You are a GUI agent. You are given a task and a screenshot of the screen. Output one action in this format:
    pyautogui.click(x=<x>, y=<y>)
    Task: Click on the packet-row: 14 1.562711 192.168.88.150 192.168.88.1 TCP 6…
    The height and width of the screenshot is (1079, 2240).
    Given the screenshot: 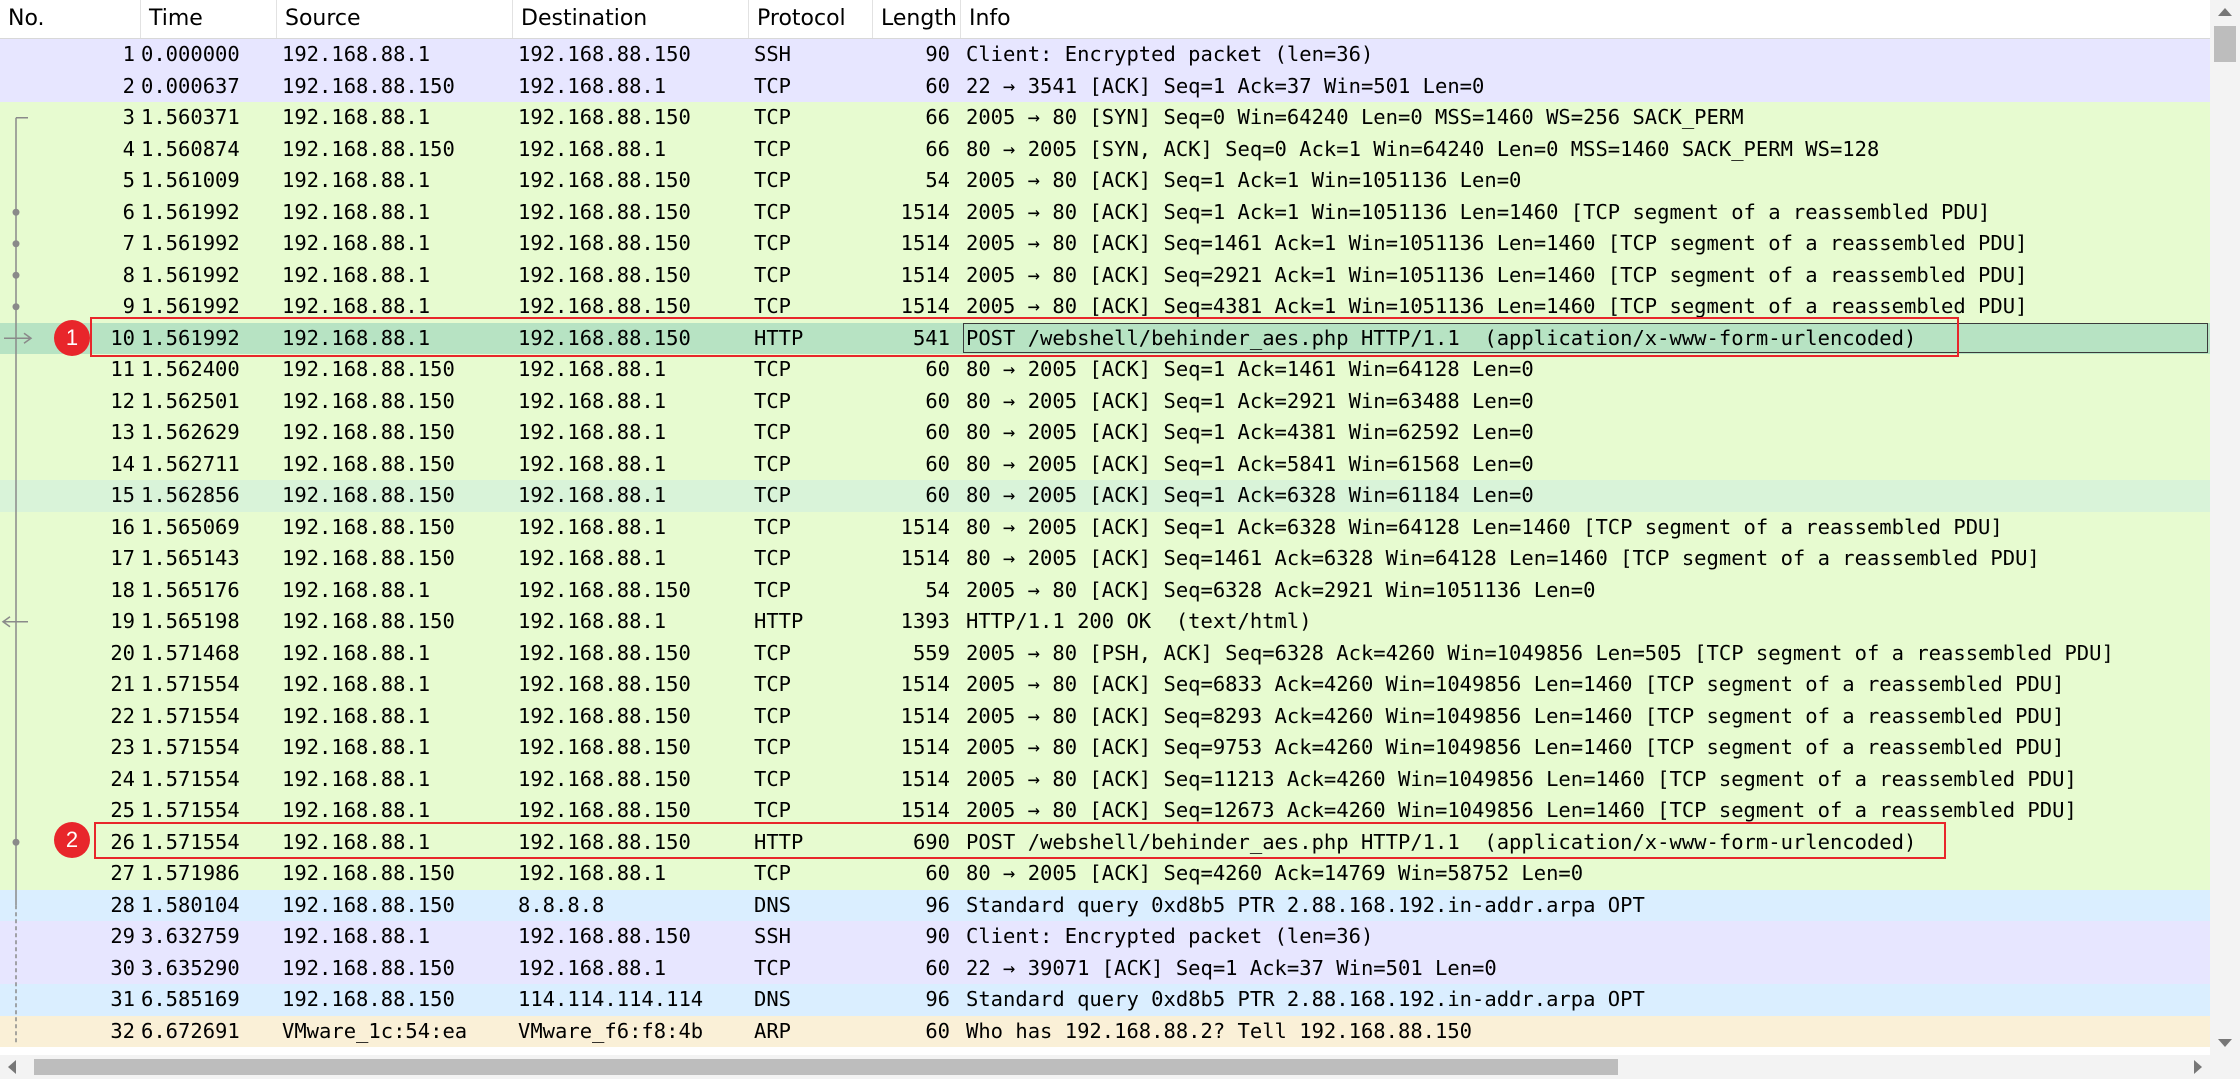 What is the action you would take?
    pyautogui.click(x=1105, y=464)
    